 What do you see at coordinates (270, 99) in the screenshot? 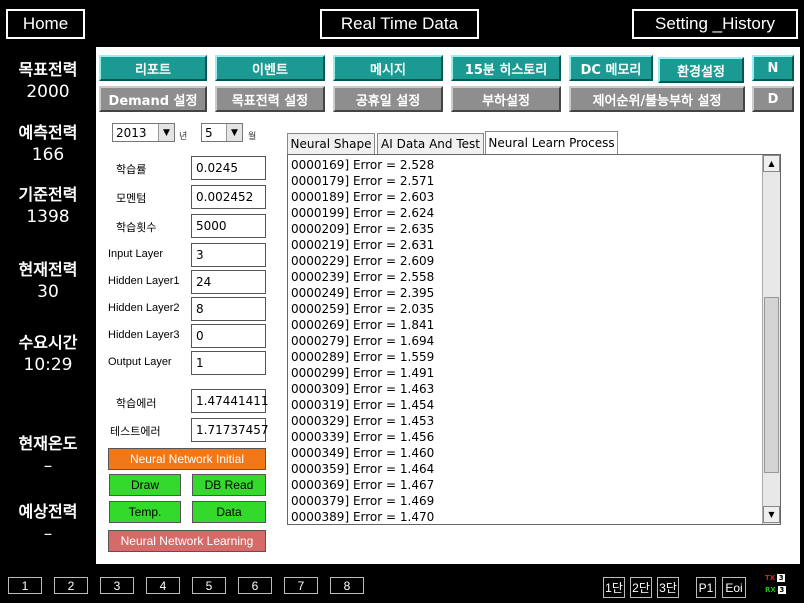
I see `target-power-settings-button: 목표전력 설정` at bounding box center [270, 99].